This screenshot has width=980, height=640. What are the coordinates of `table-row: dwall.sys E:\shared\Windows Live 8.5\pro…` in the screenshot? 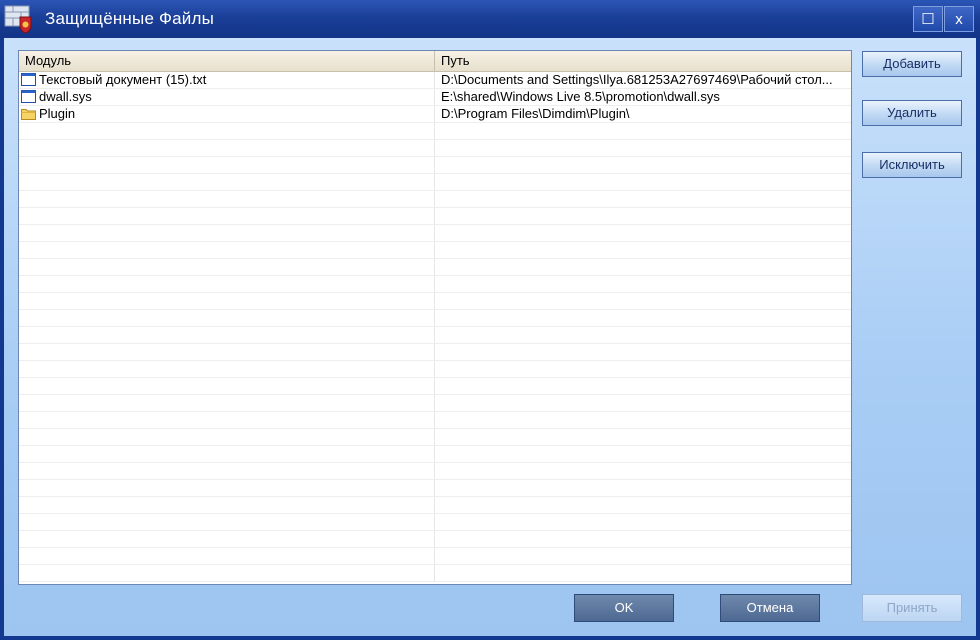 It's located at (435, 97).